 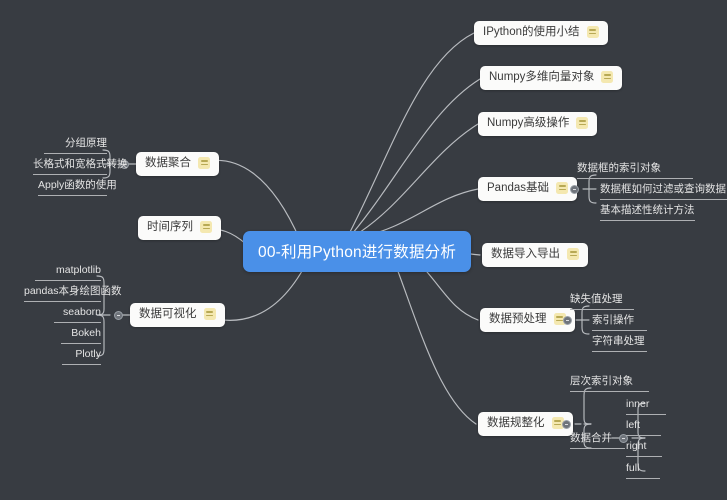 What do you see at coordinates (542, 77) in the screenshot?
I see `node-numpy-vector-label: Numpy多维向量对象` at bounding box center [542, 77].